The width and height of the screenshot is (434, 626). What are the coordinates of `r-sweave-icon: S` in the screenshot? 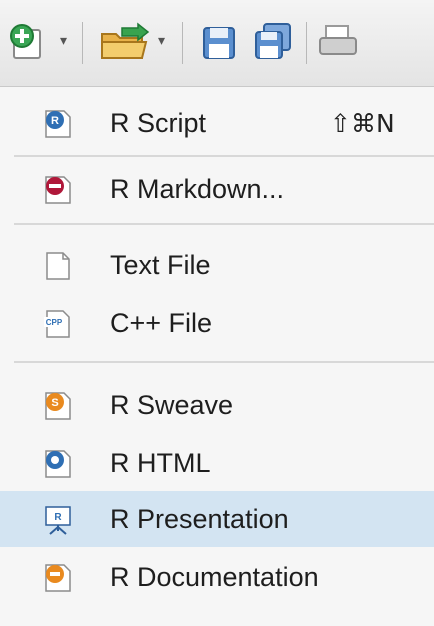 It's located at (58, 406).